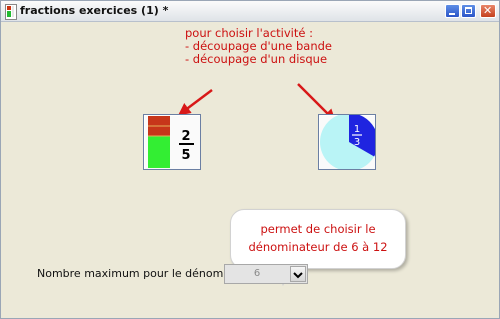 The width and height of the screenshot is (500, 319). What do you see at coordinates (250, 11) in the screenshot?
I see `title-bar: fractions exercices (1) * ✕` at bounding box center [250, 11].